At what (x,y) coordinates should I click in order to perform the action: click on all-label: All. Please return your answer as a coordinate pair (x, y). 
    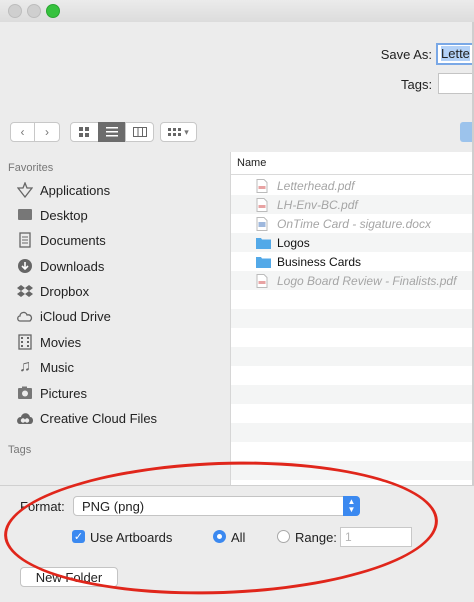
    Looking at the image, I should click on (238, 537).